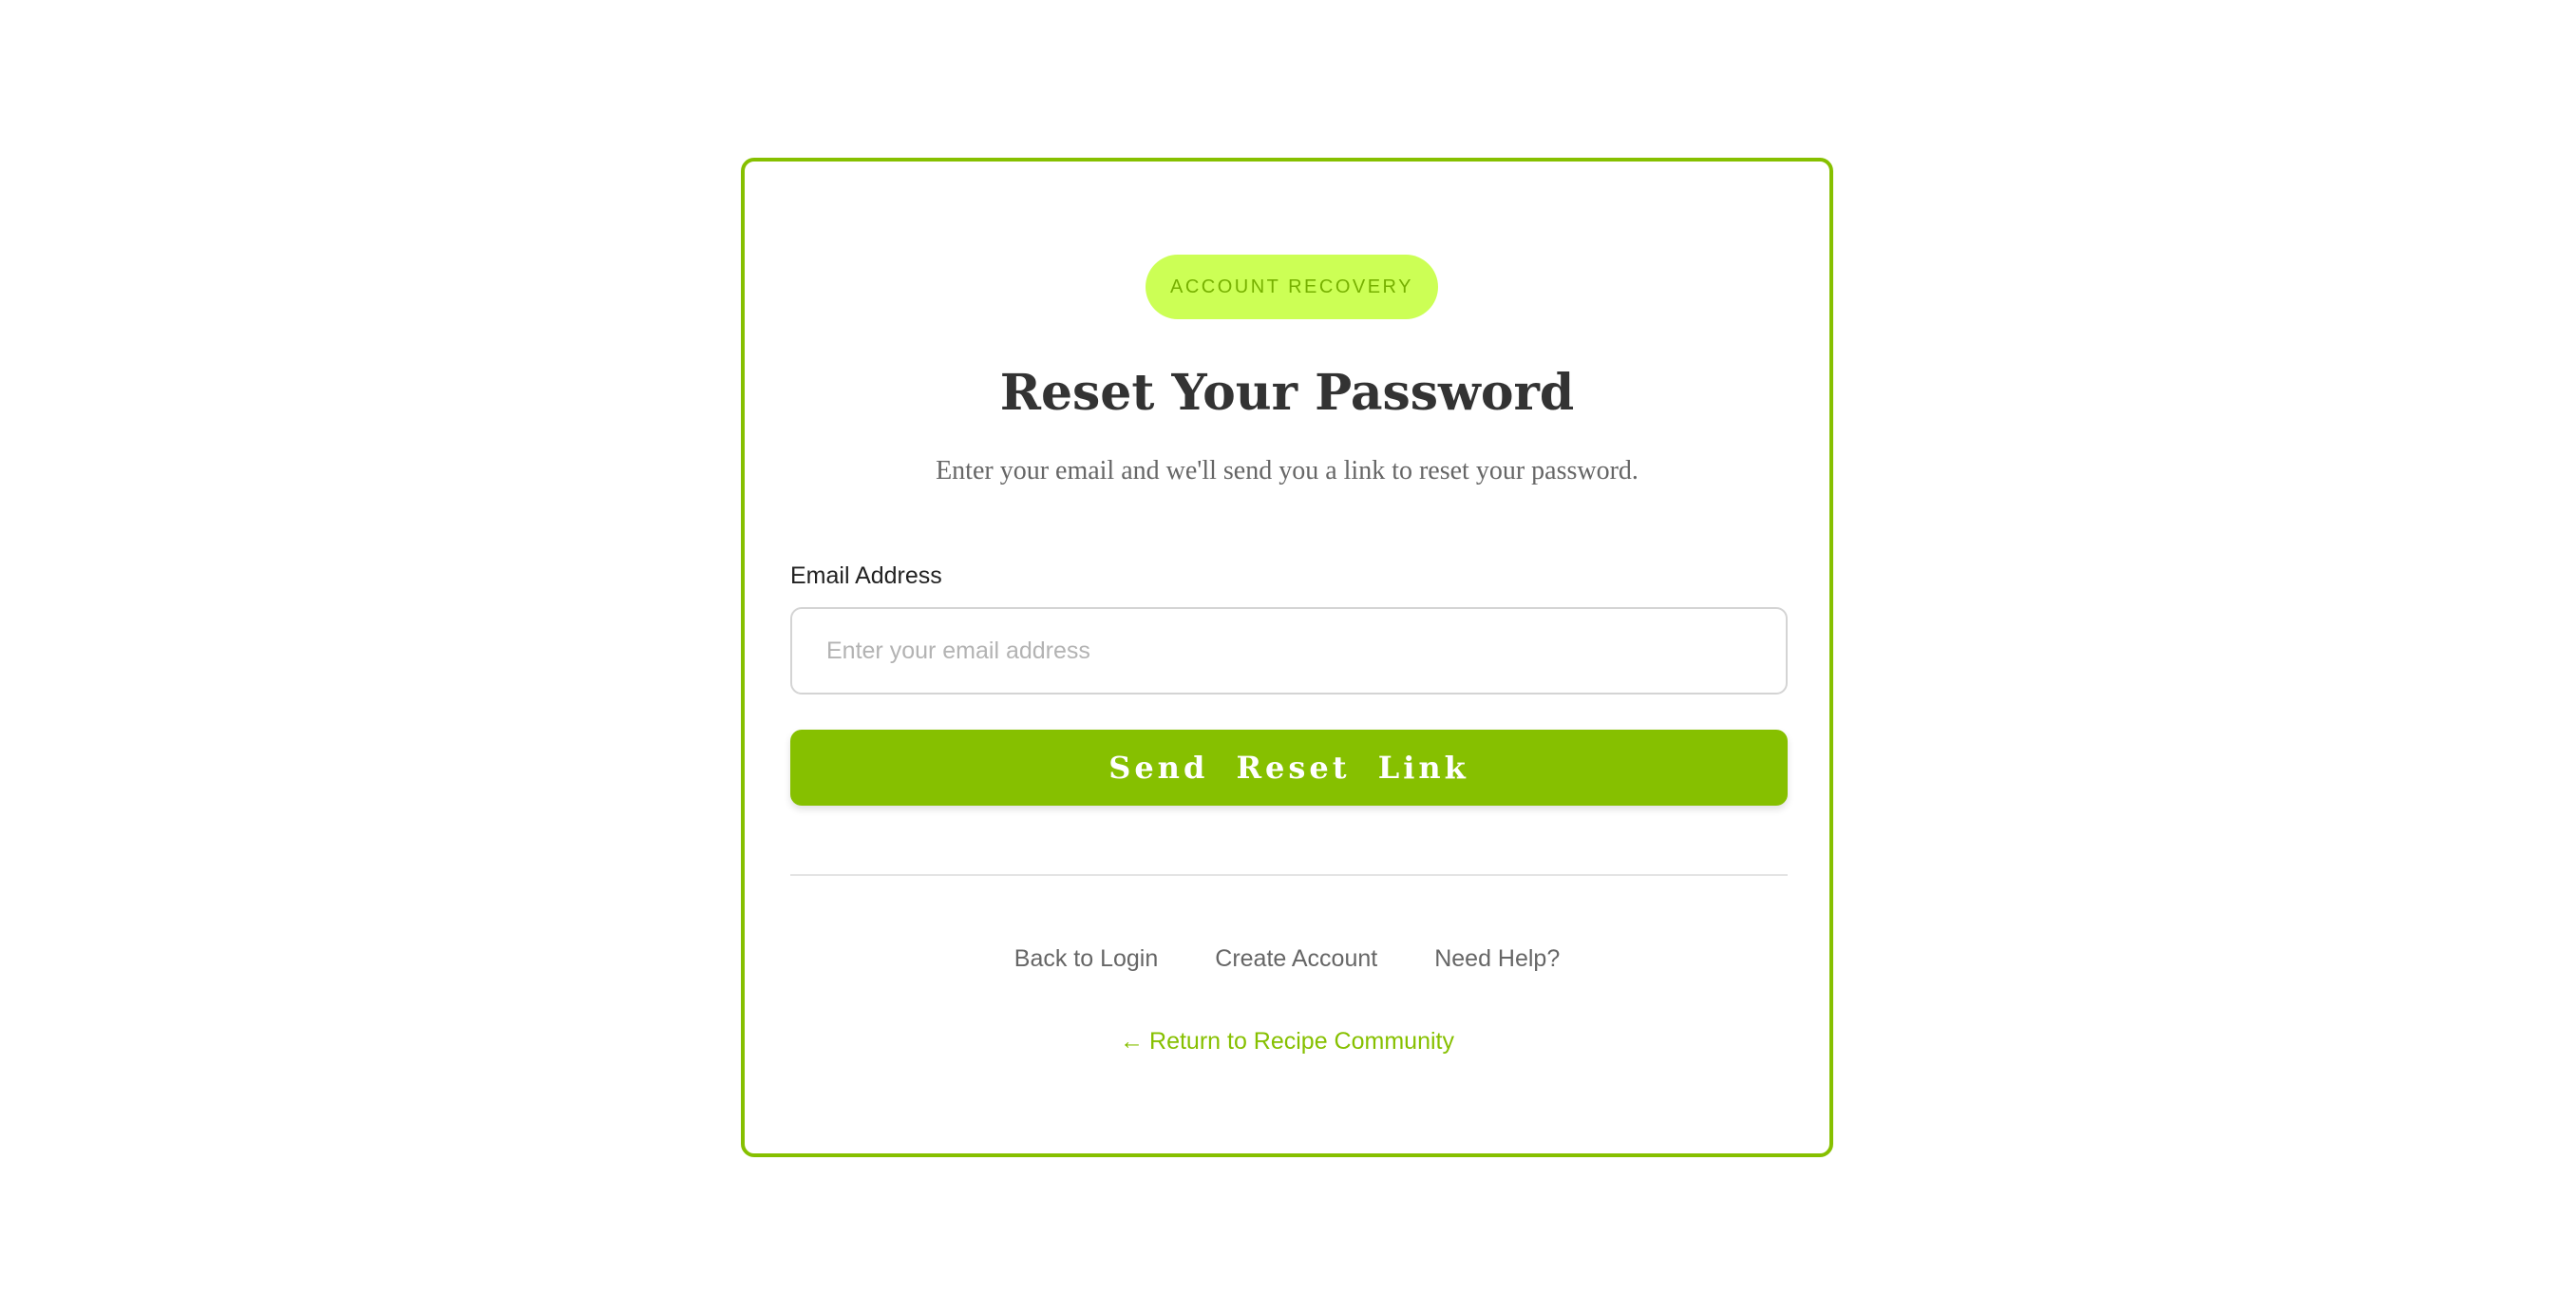 This screenshot has height=1313, width=2576. I want to click on back-to-login-link: Back to Login, so click(1086, 959).